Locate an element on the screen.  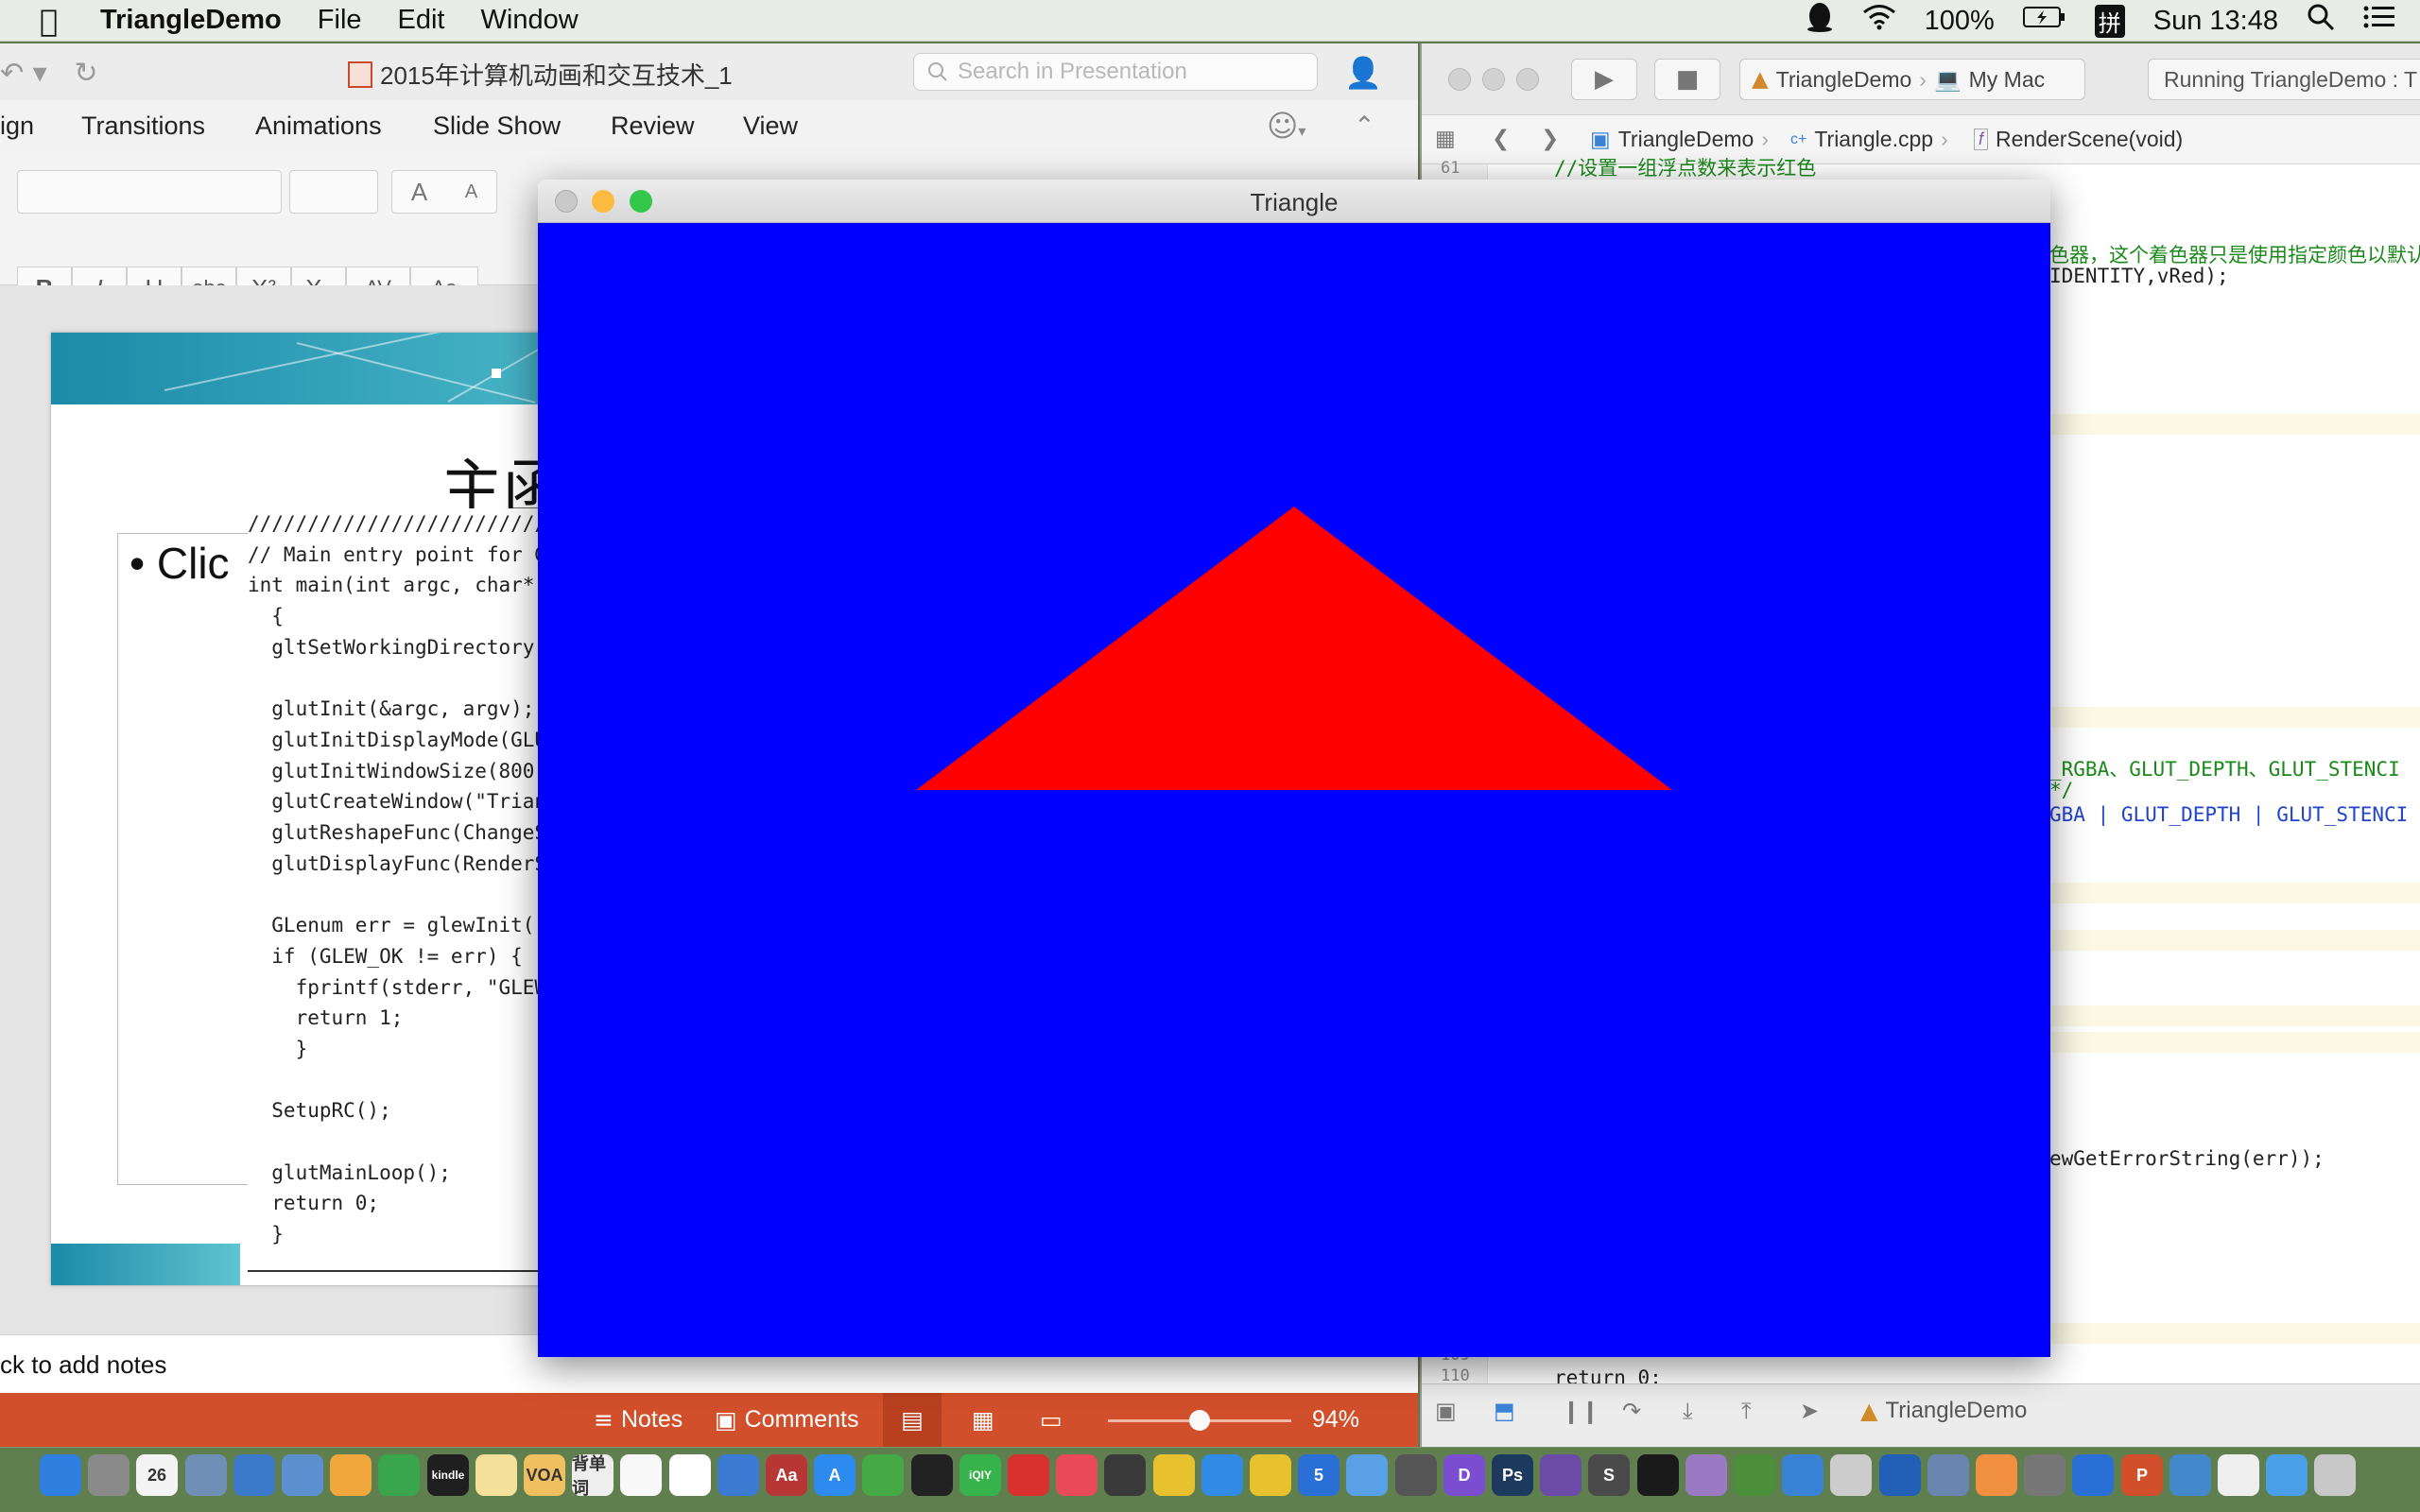
hide-debug-area-icon: ▣ is located at coordinates (1446, 1411).